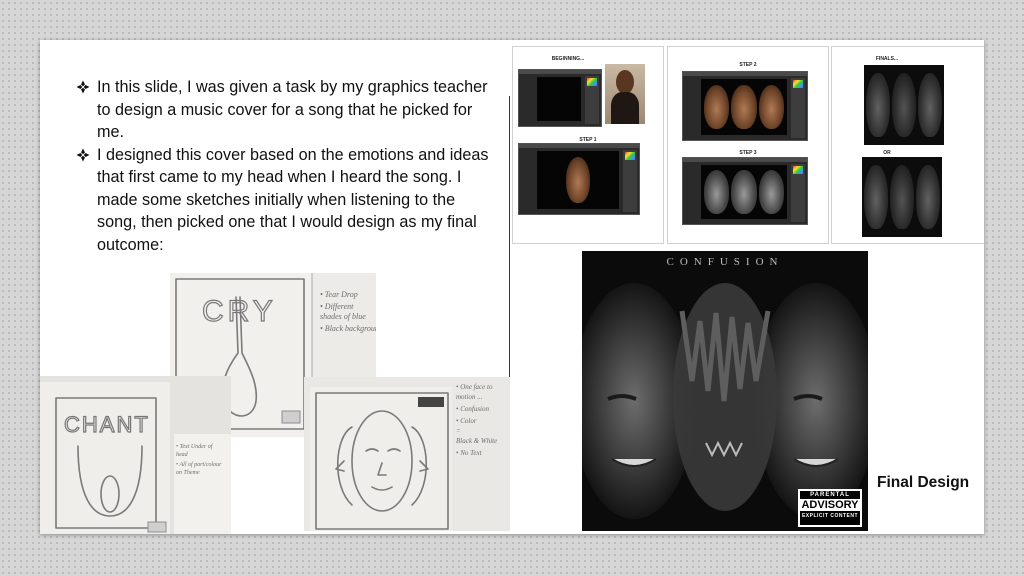  Describe the element at coordinates (748, 153) in the screenshot. I see `process-label-step3: STEP 3` at that location.